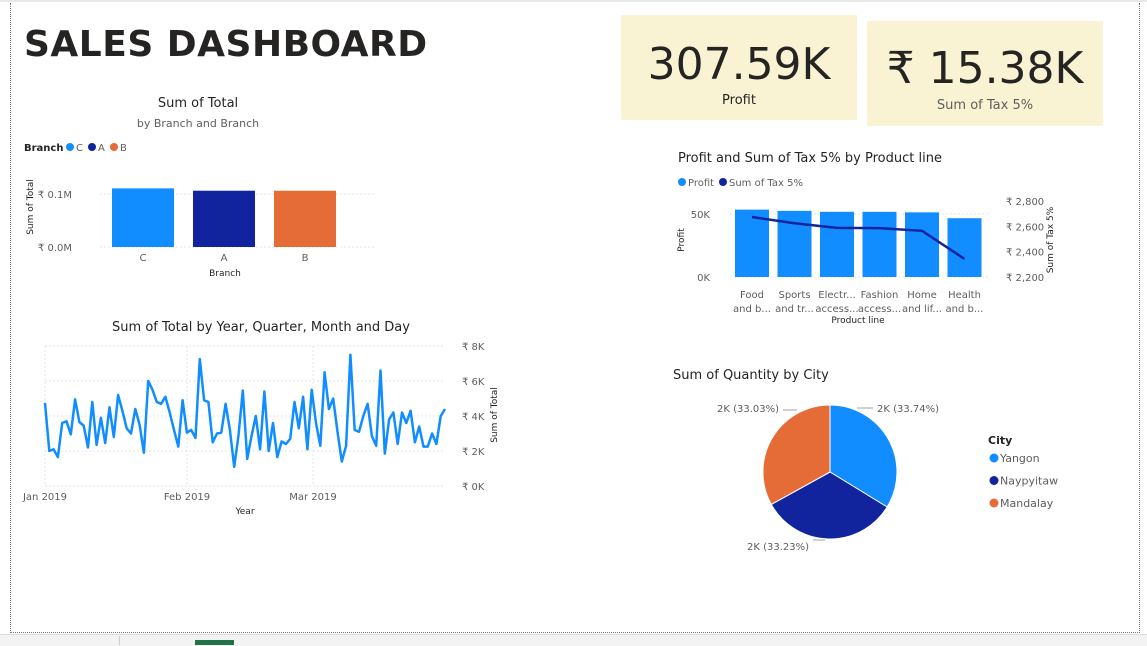 This screenshot has height=646, width=1147. I want to click on legend-marker-profit, so click(682, 182).